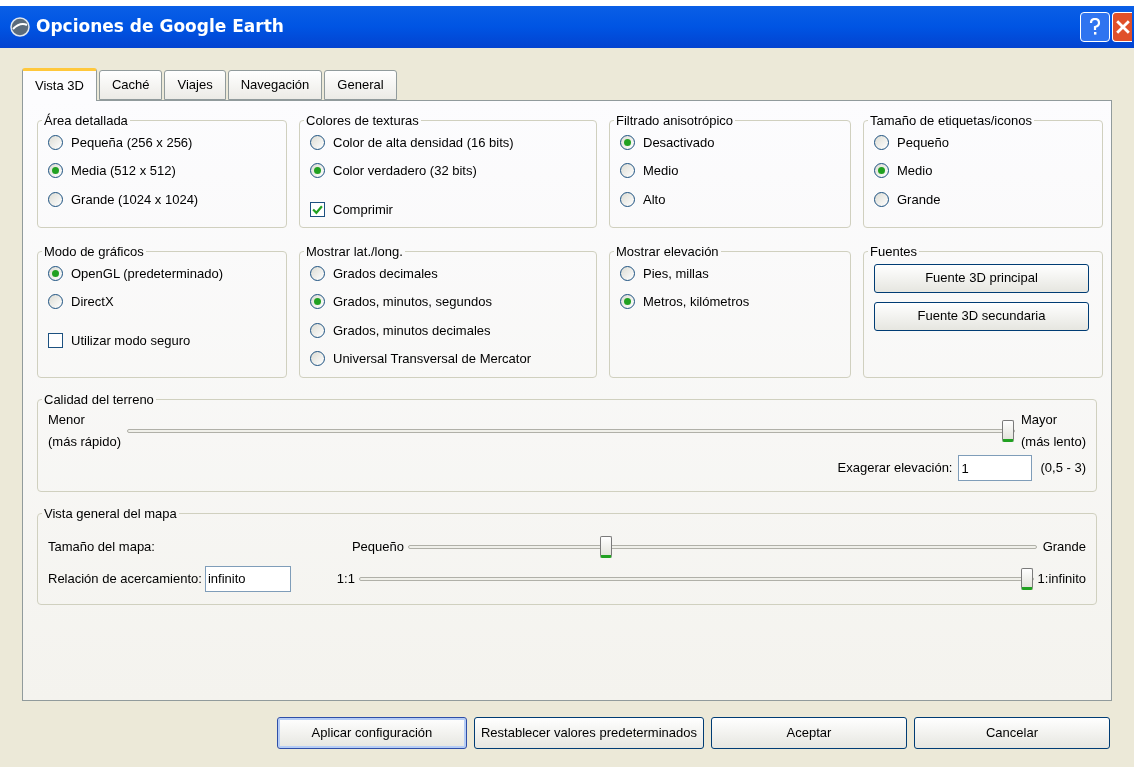 The image size is (1134, 767). What do you see at coordinates (195, 85) in the screenshot?
I see `tab: Viajes` at bounding box center [195, 85].